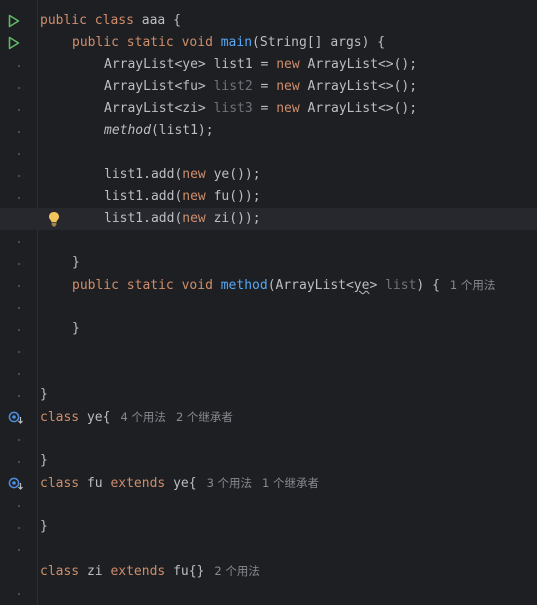 The height and width of the screenshot is (605, 537). I want to click on code-line: class zi extends fu{} 2 个用法, so click(268, 571).